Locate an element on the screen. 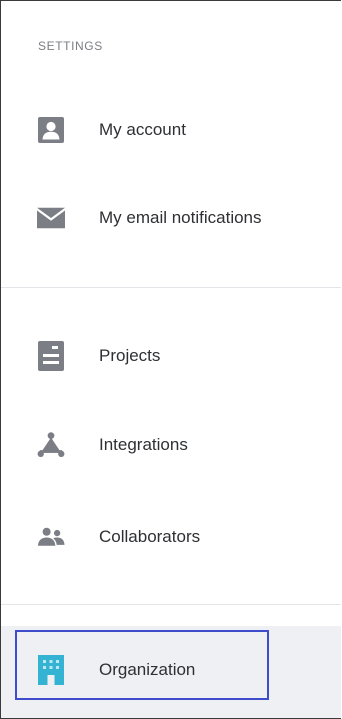  sidebar-item-integrations: Integrations is located at coordinates (171, 445).